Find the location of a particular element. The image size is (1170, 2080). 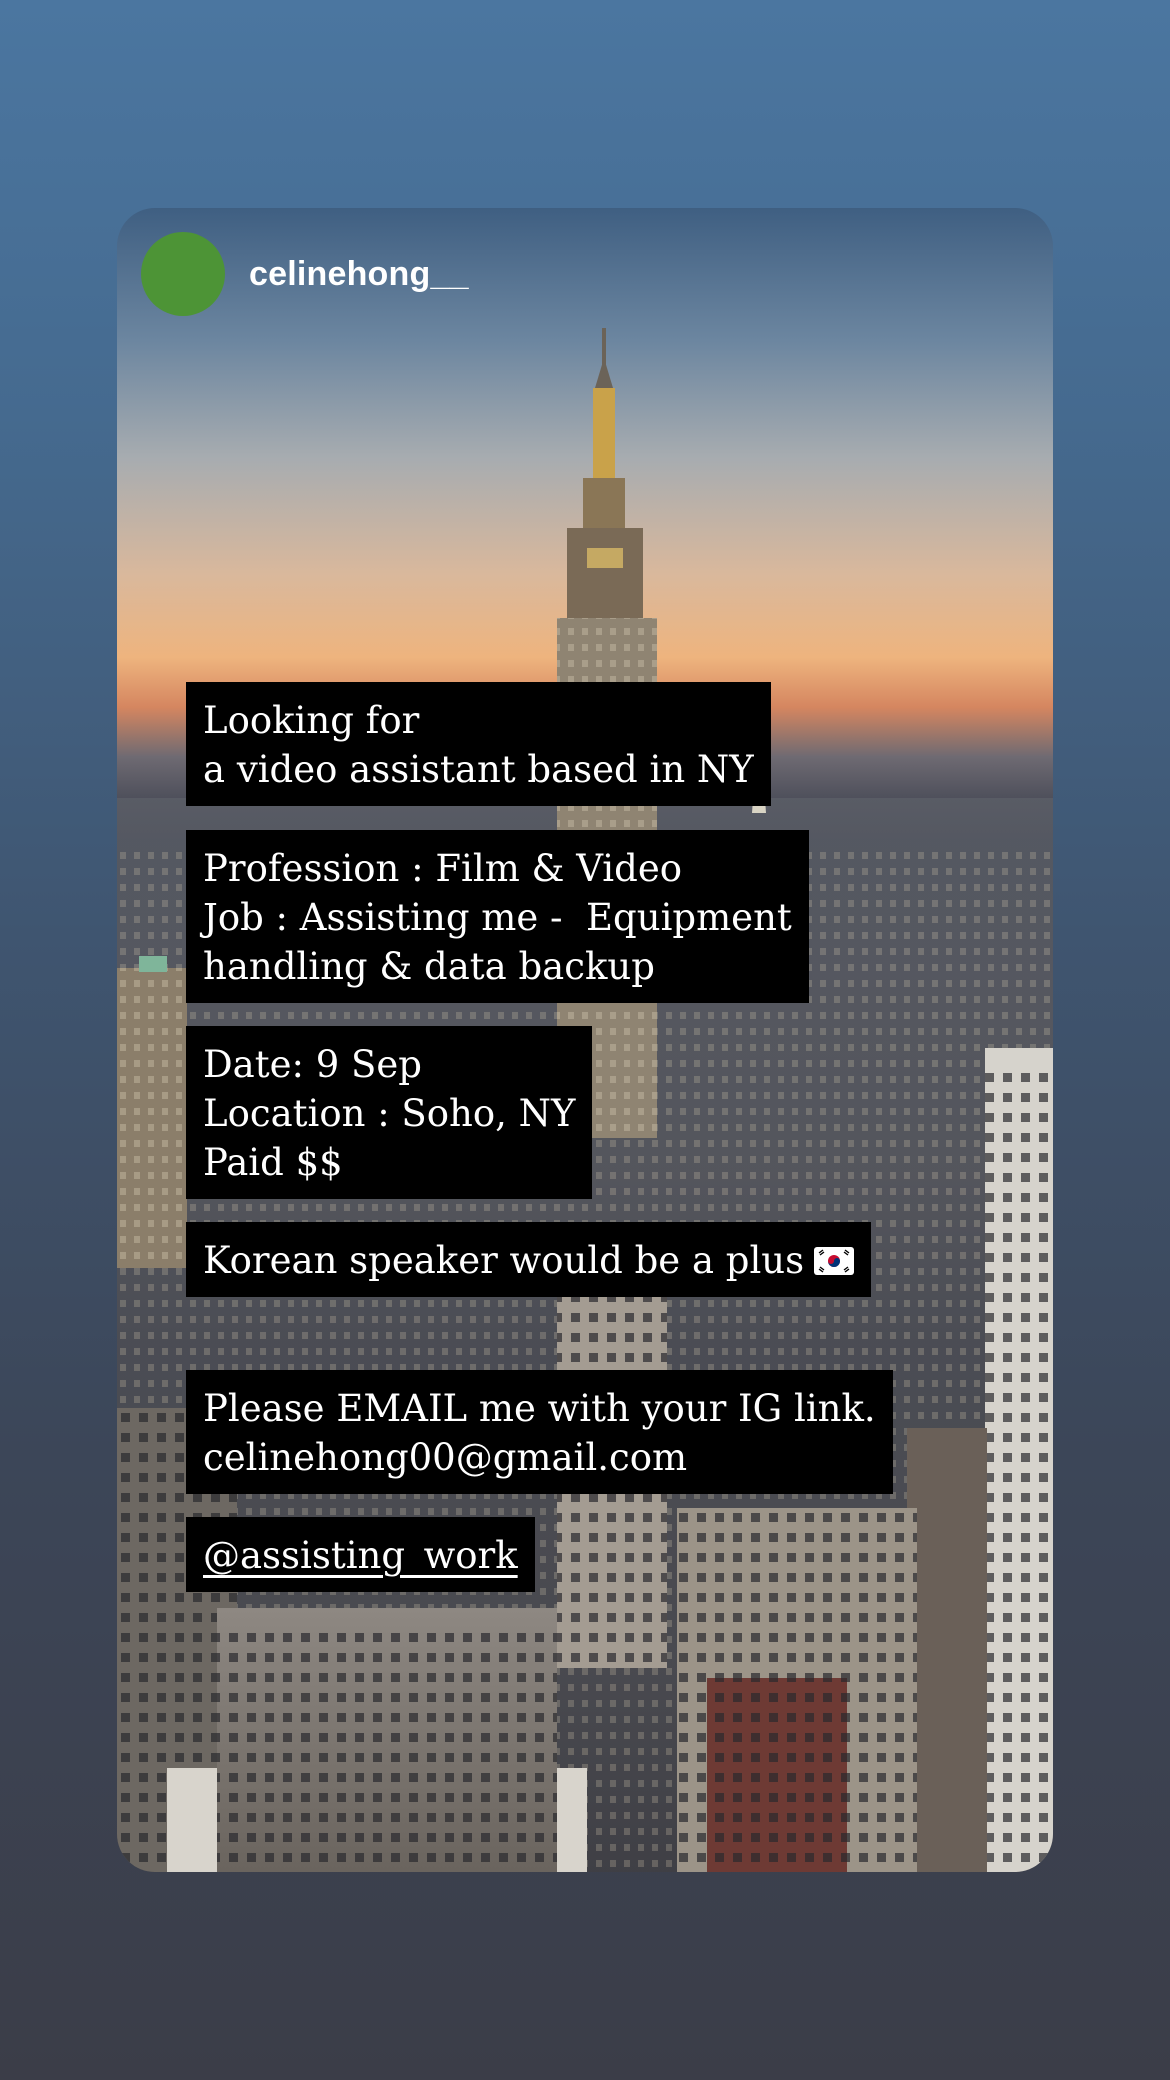

location-line: Location : Soho, NY is located at coordinates (389, 1113).